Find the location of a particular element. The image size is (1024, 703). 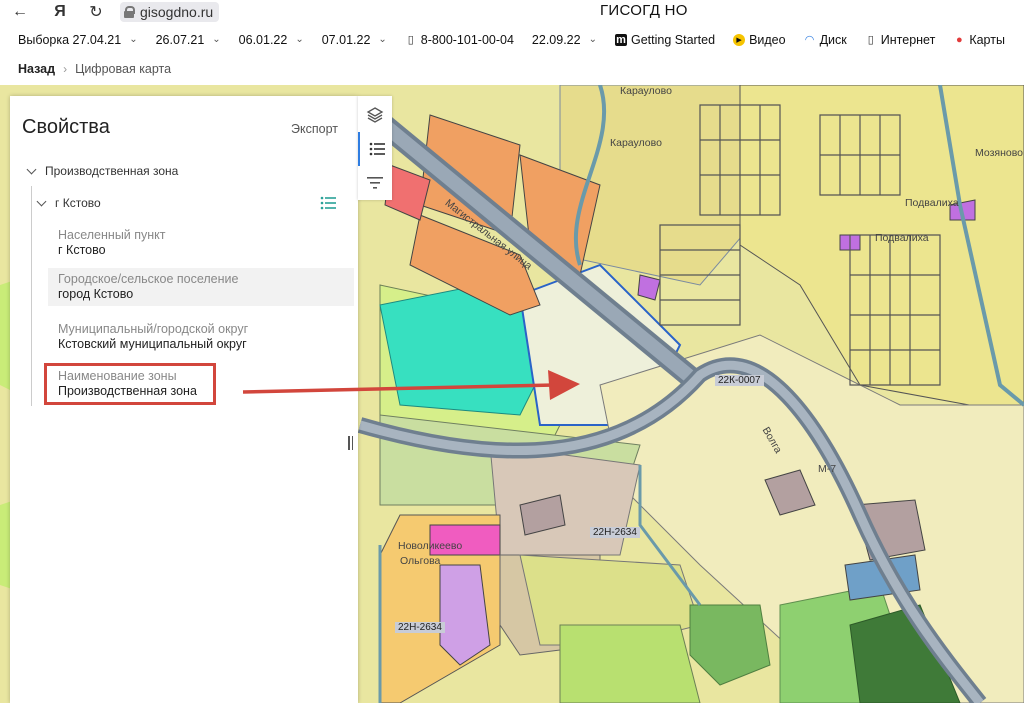

layers-button is located at coordinates (375, 115).